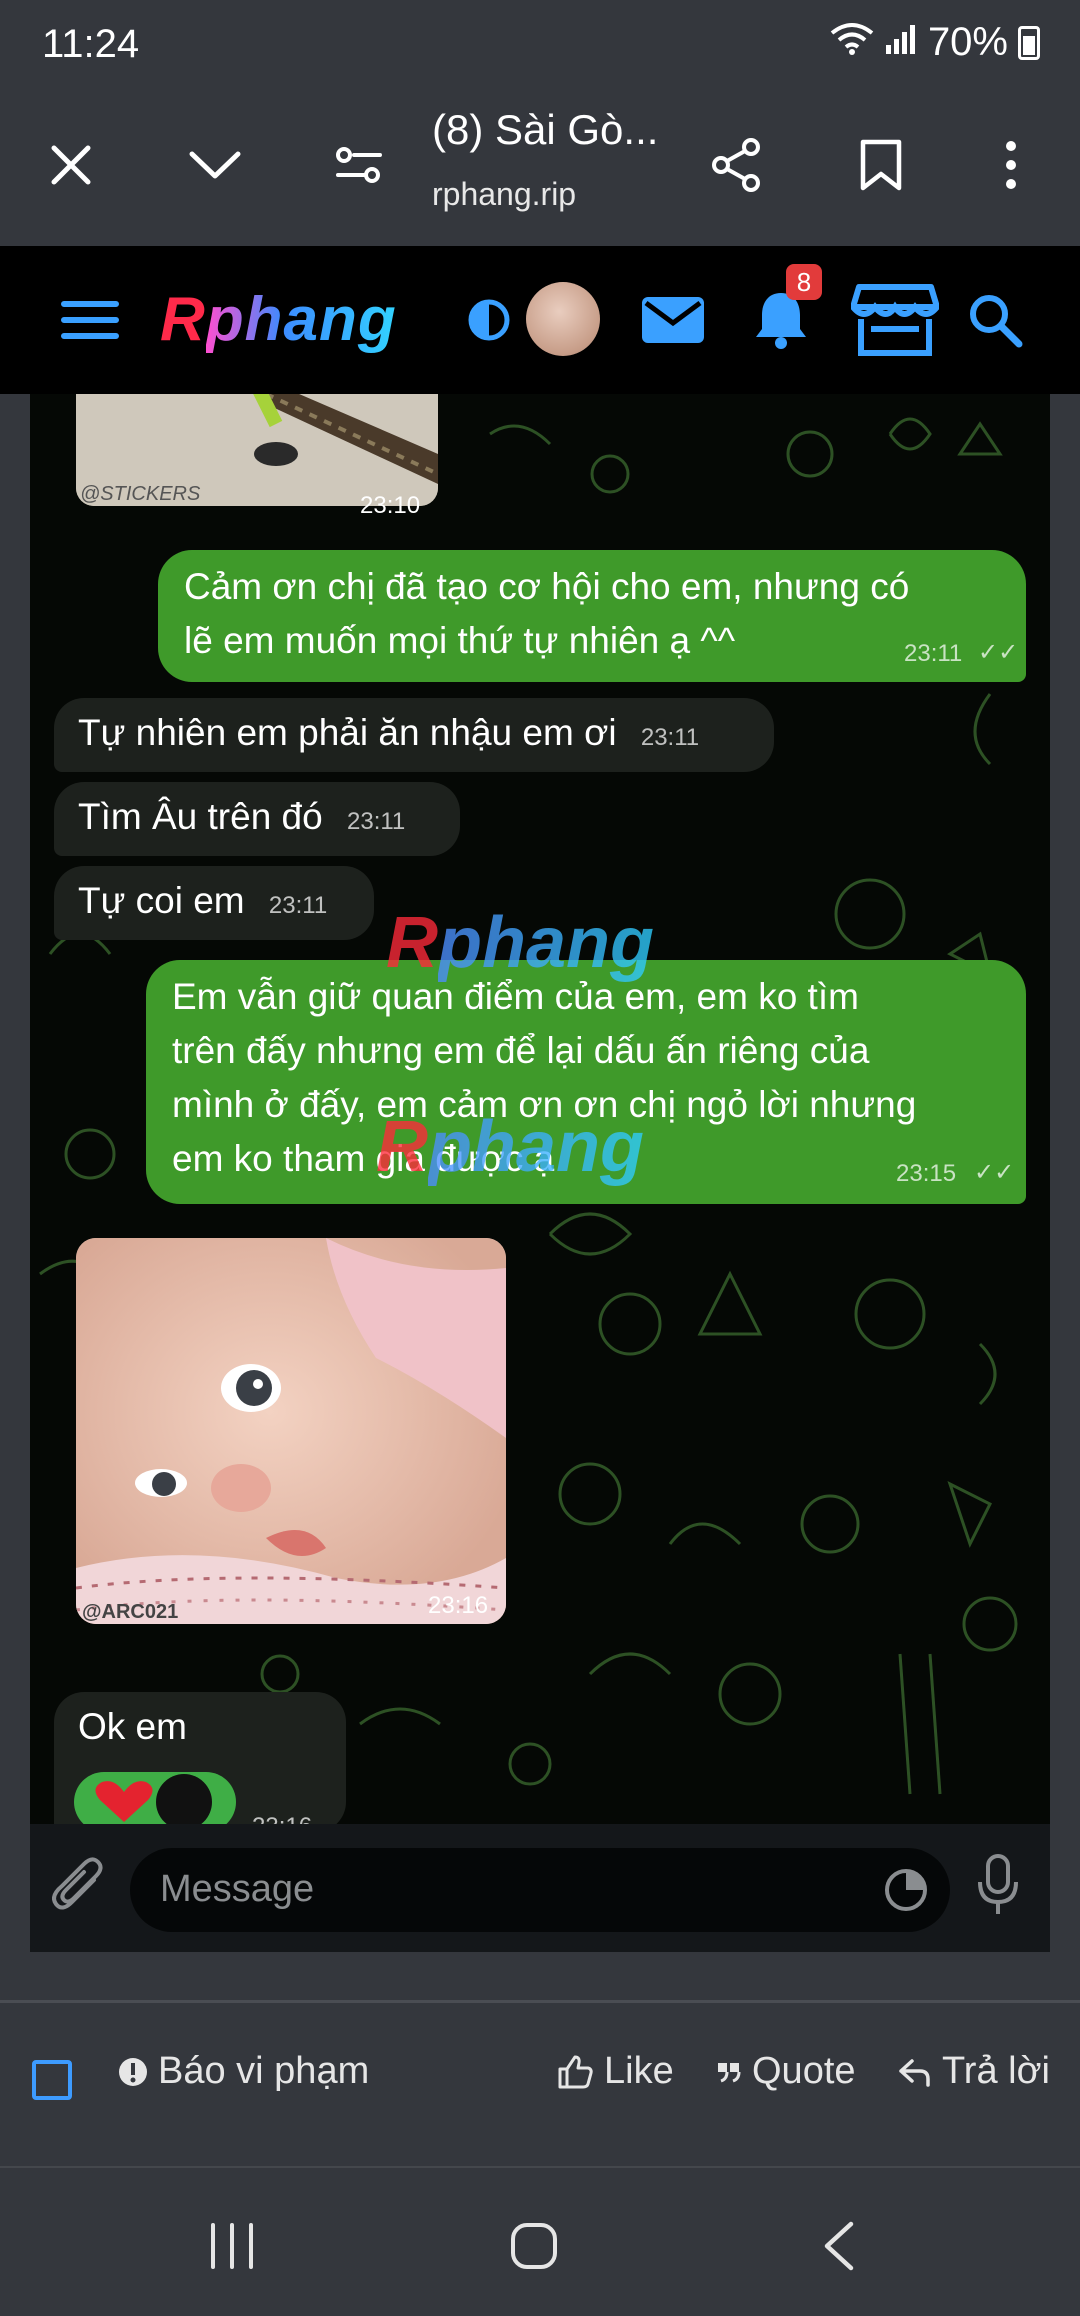 The height and width of the screenshot is (2316, 1080). Describe the element at coordinates (232, 2246) in the screenshot. I see `recent-apps-icon` at that location.